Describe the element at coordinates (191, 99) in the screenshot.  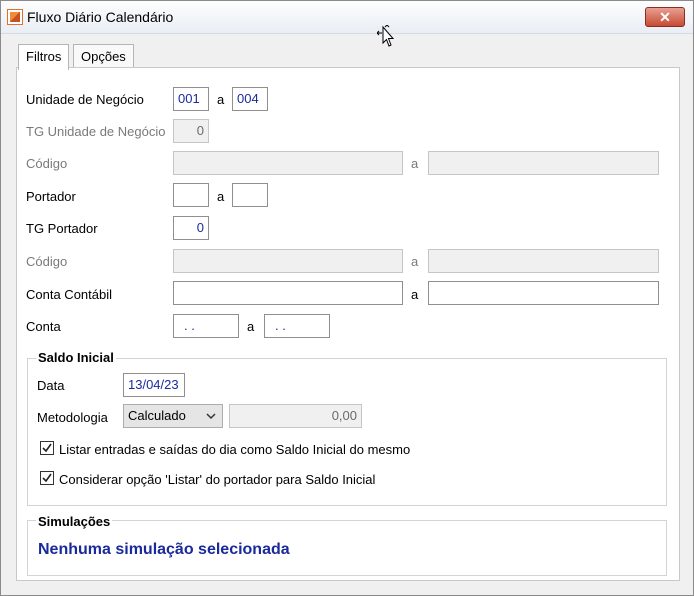
I see `unidade-from-input: 001` at that location.